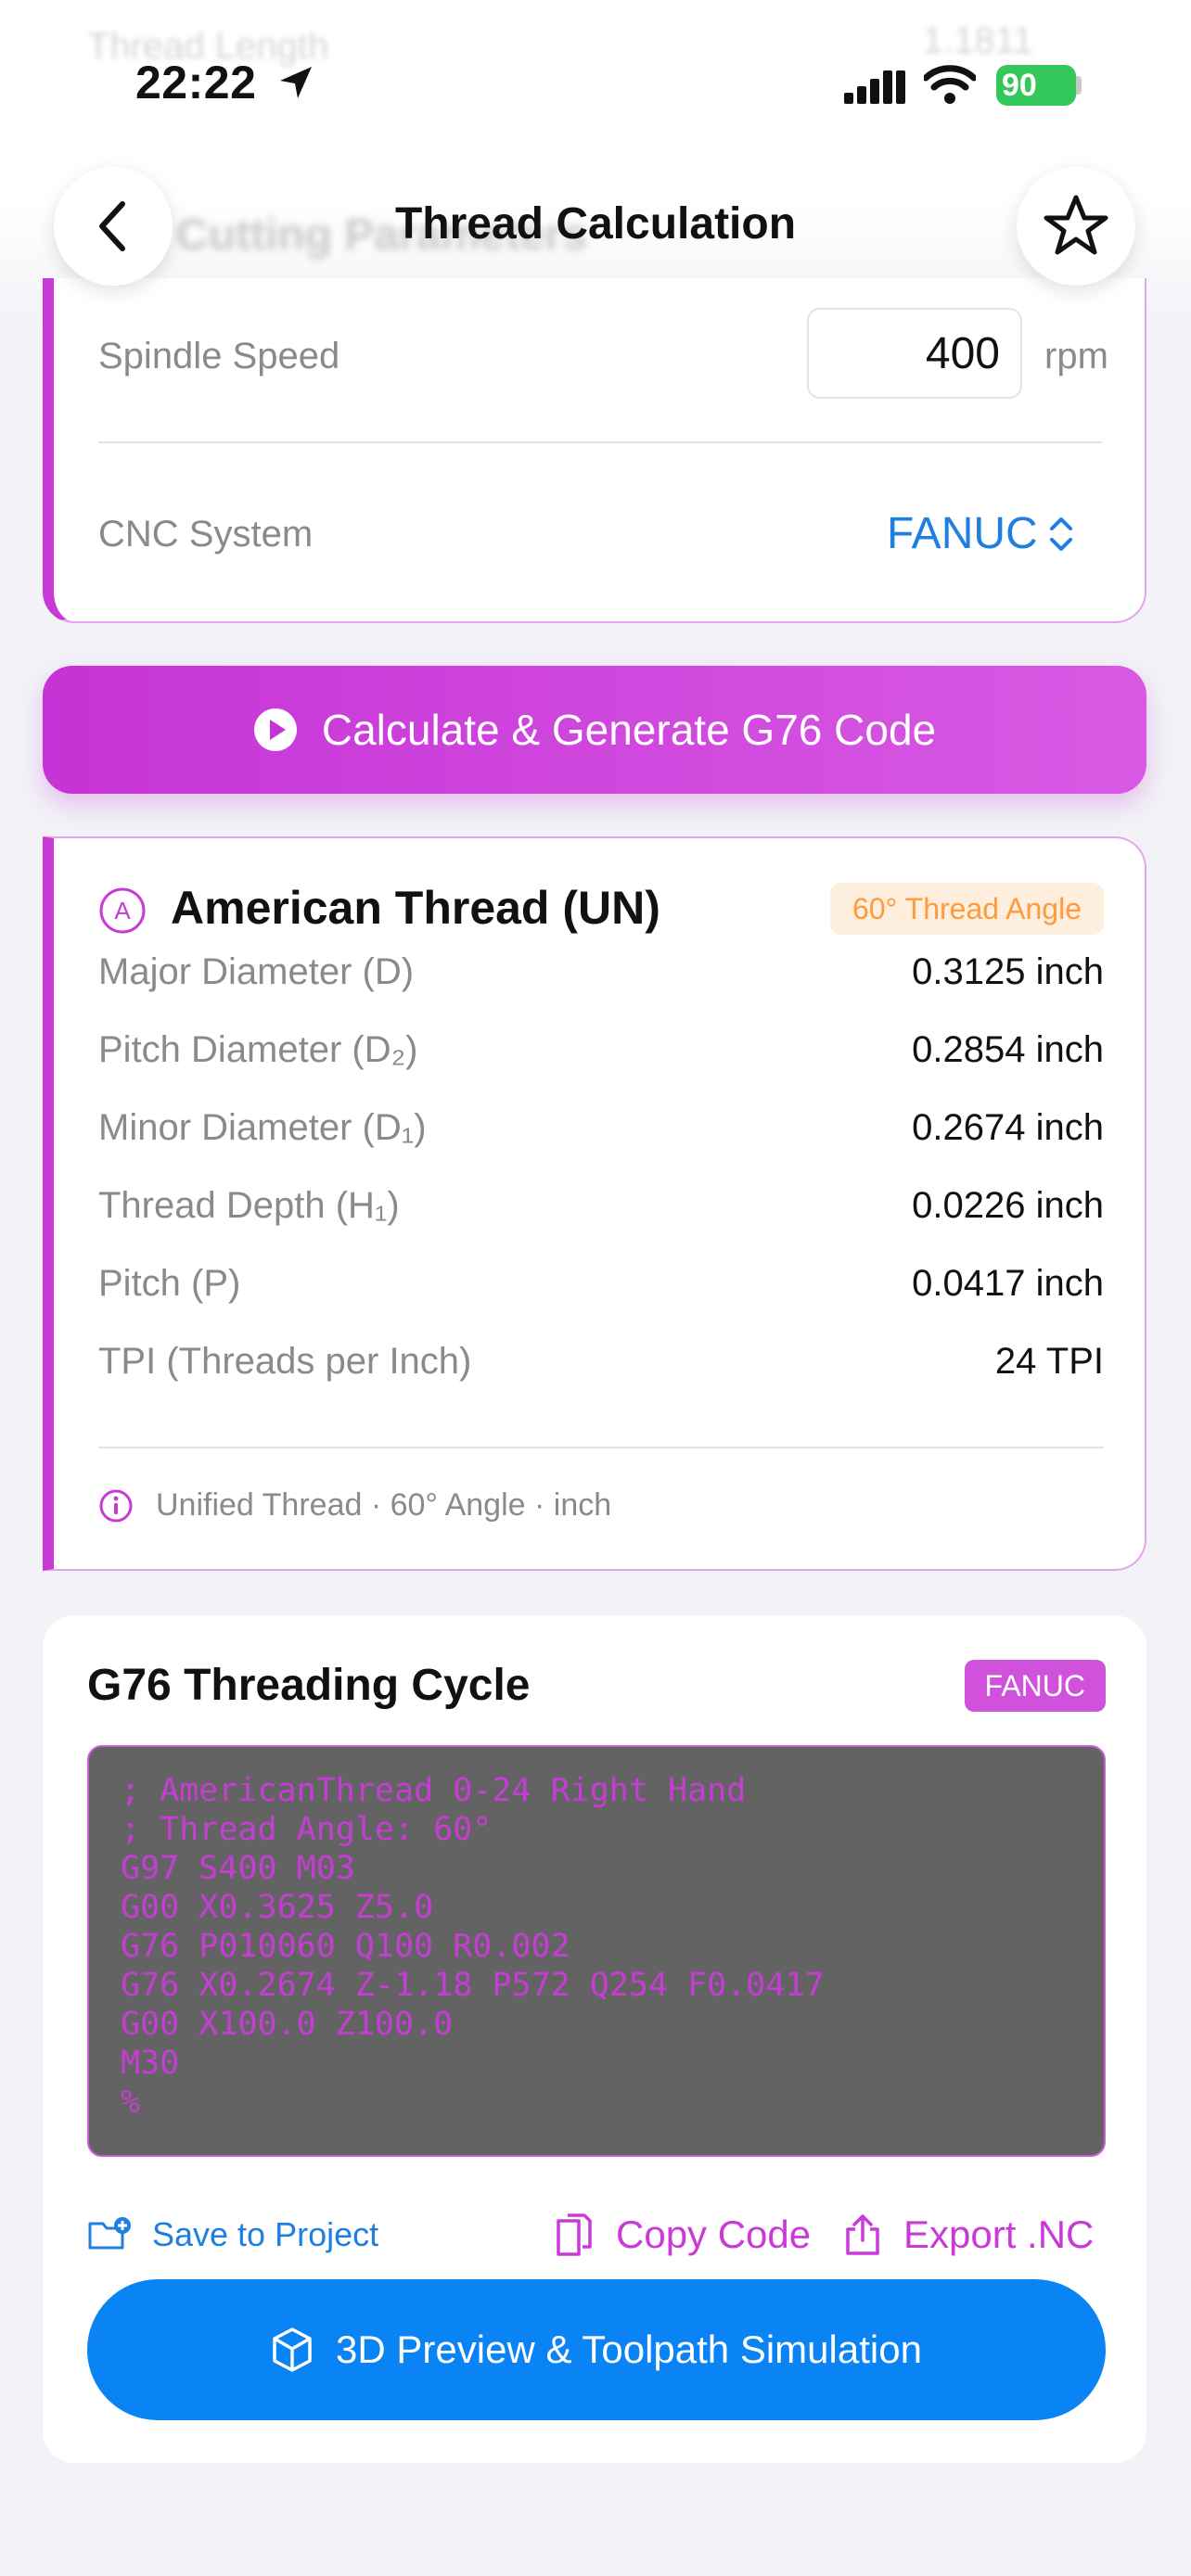  What do you see at coordinates (257, 971) in the screenshot?
I see `spec-label: Major Diameter (D)` at bounding box center [257, 971].